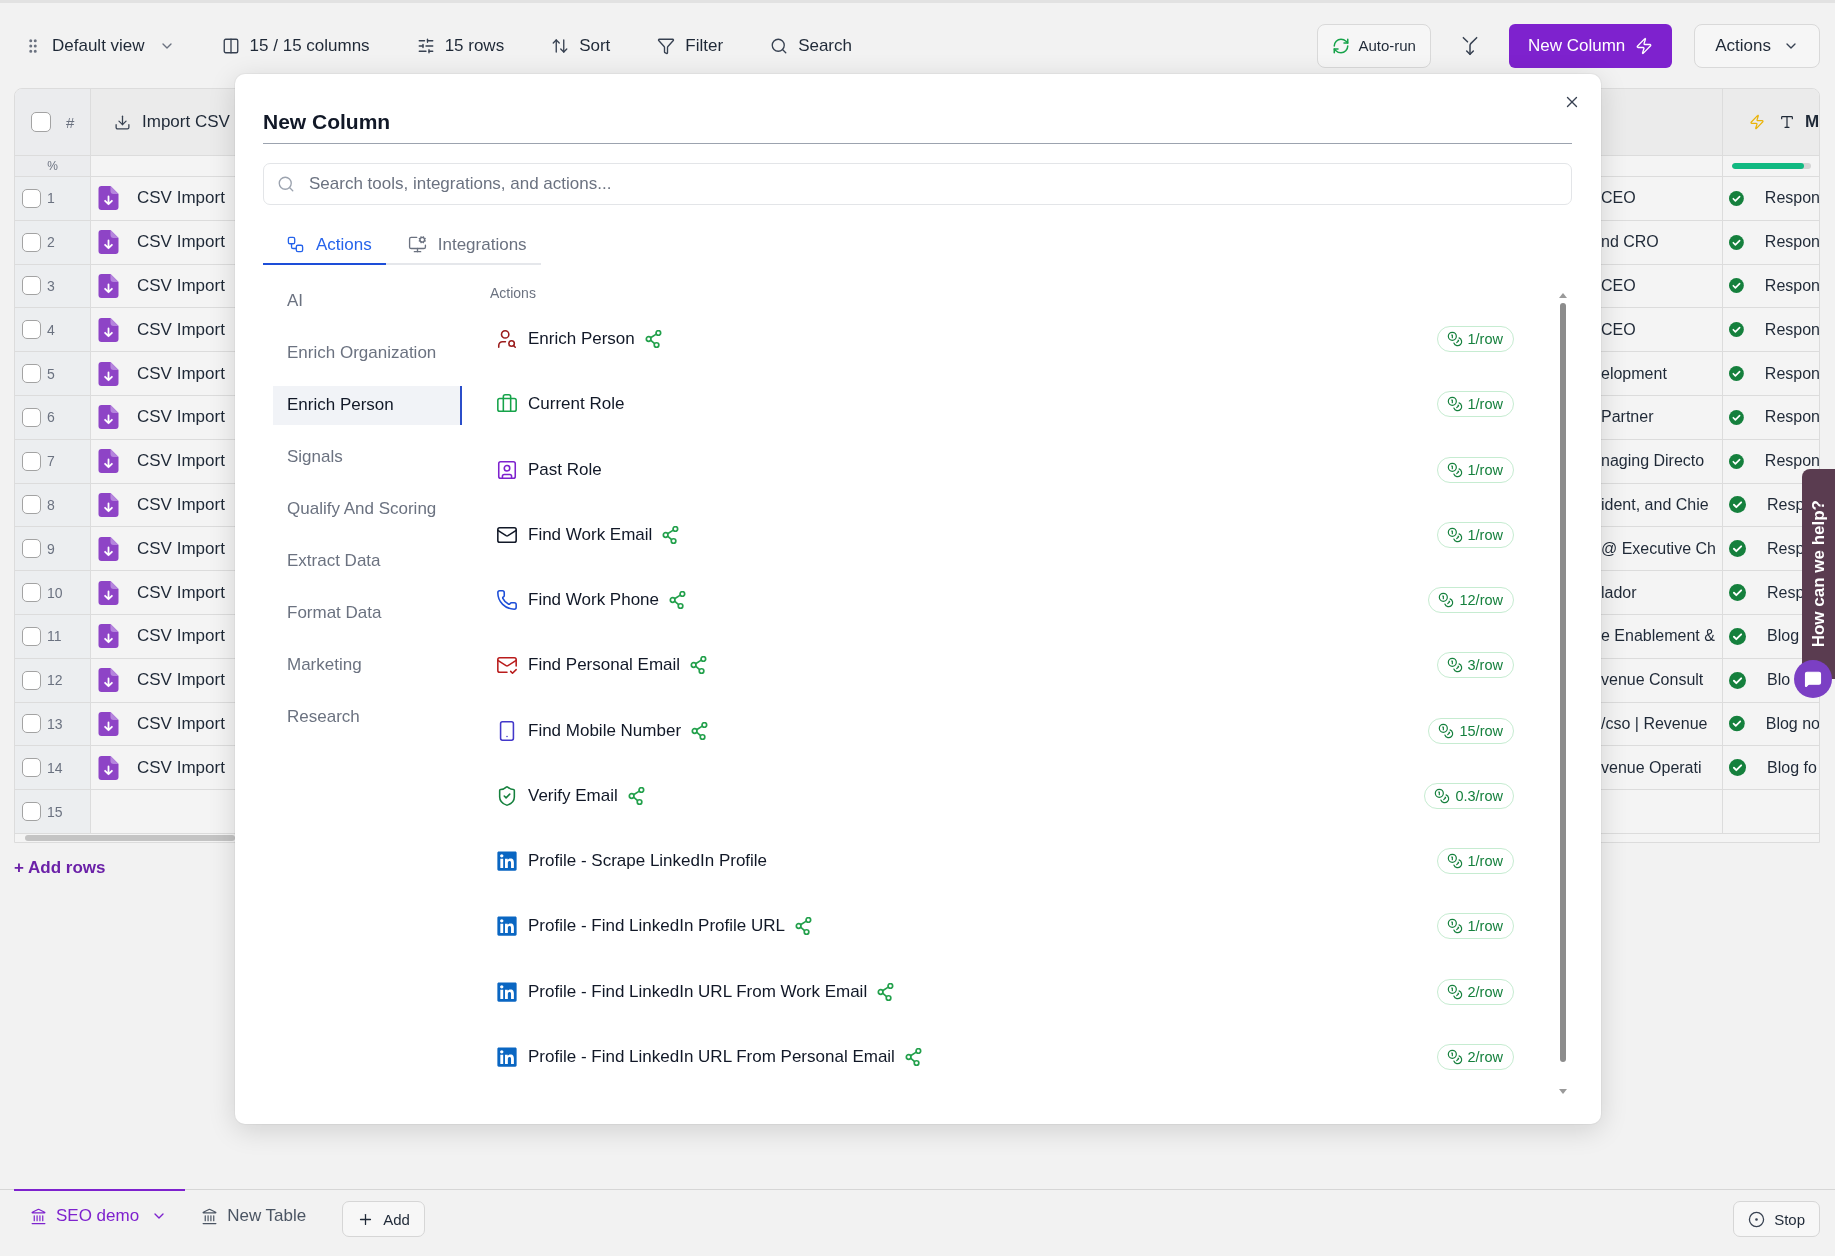 This screenshot has width=1835, height=1256. I want to click on credit-cost: 15/row, so click(1481, 730).